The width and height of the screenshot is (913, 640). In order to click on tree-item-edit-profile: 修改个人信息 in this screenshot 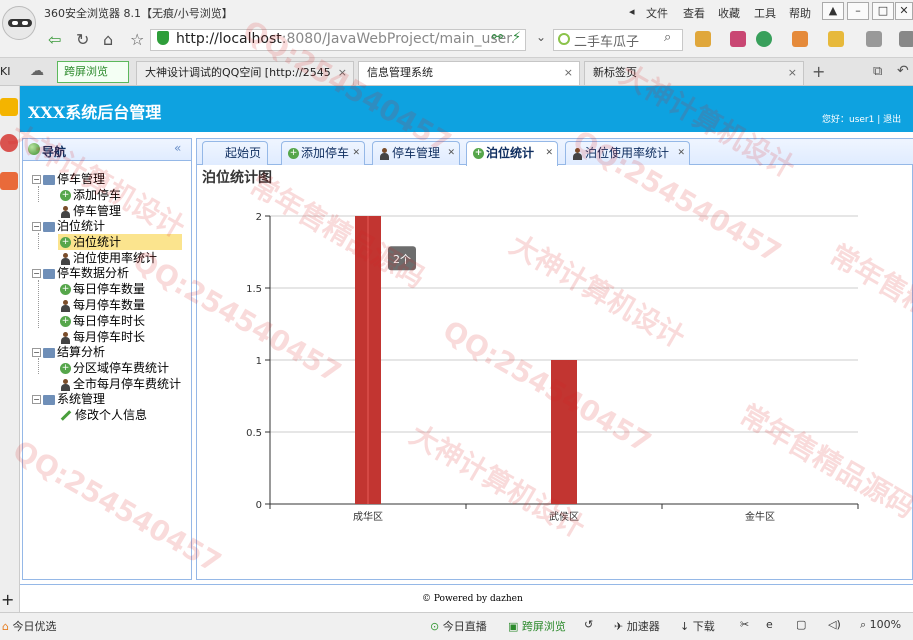, I will do `click(103, 415)`.